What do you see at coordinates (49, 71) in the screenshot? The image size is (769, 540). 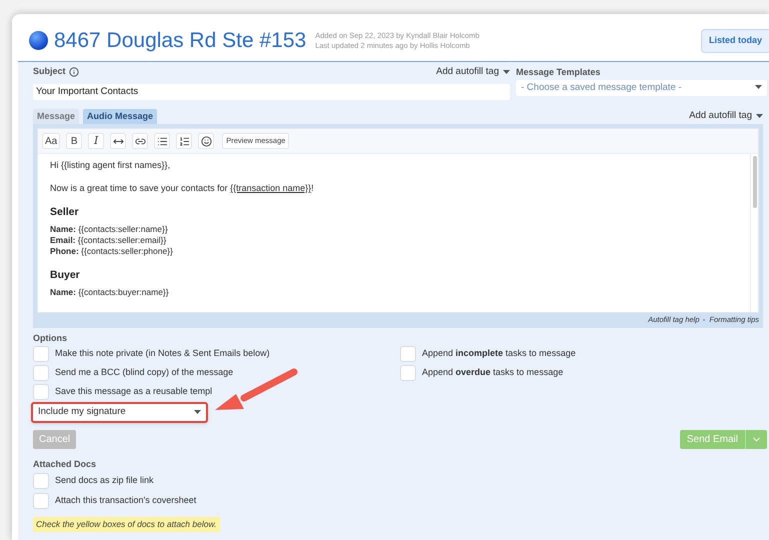 I see `subject-label: Subject` at bounding box center [49, 71].